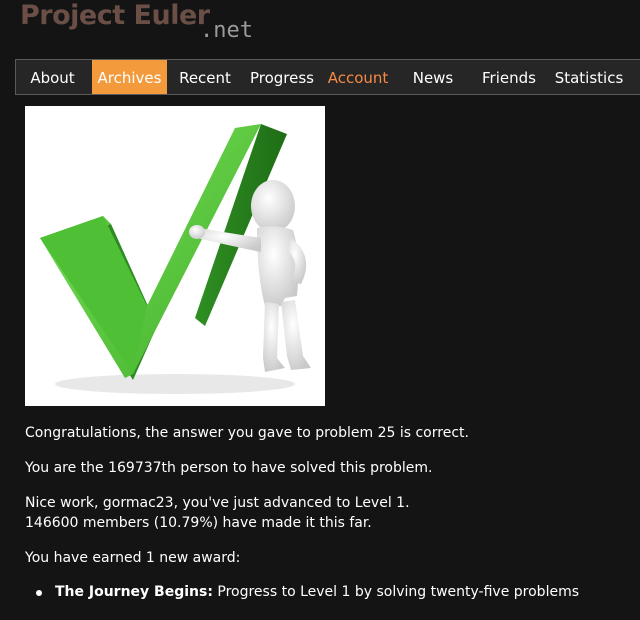 The image size is (640, 620). I want to click on award-intro: You have earned 1 new award:, so click(133, 558).